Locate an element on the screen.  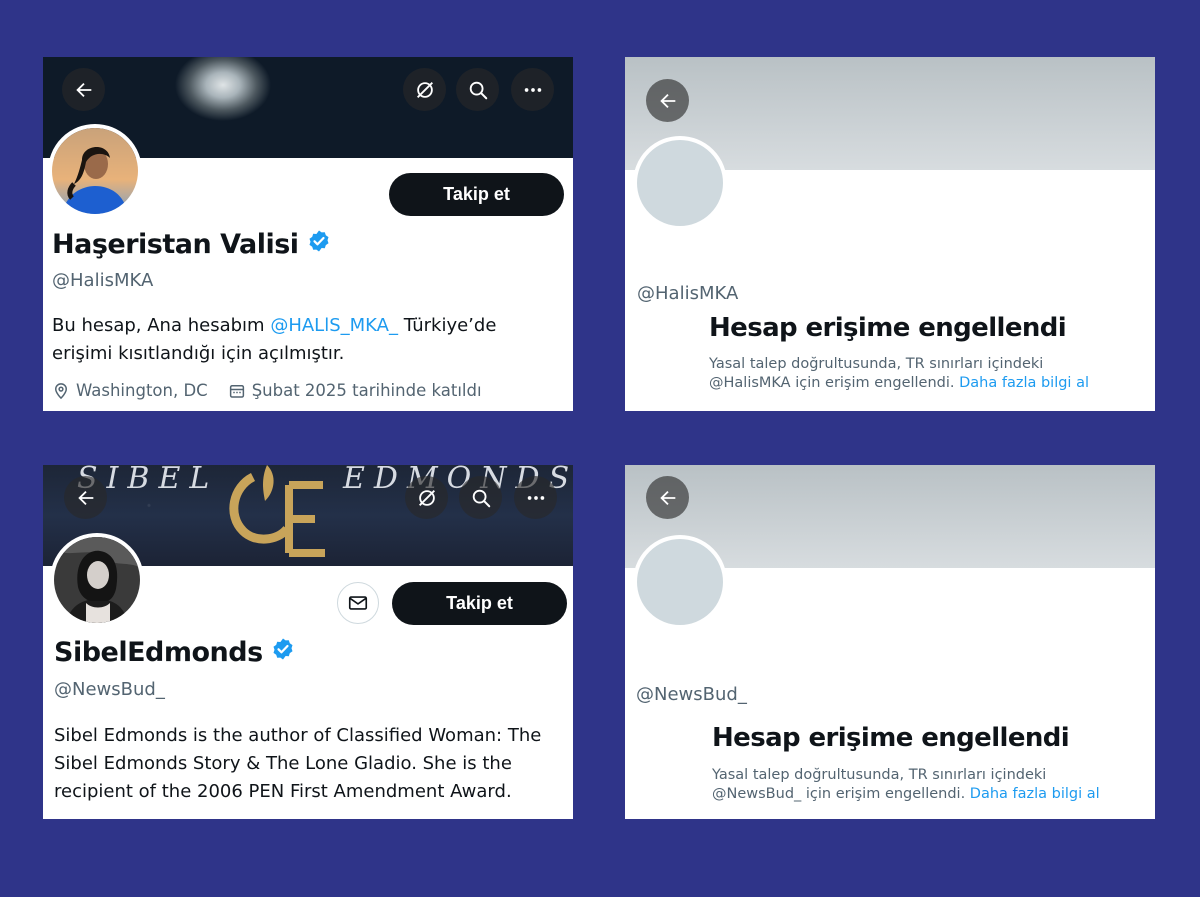
location-pin-icon is located at coordinates (61, 390).